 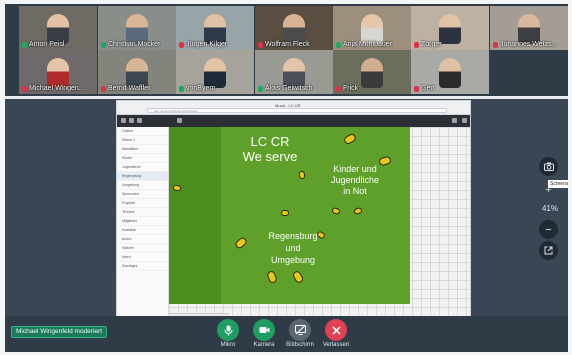 What do you see at coordinates (142, 239) in the screenshot?
I see `outline-item: Archiv` at bounding box center [142, 239].